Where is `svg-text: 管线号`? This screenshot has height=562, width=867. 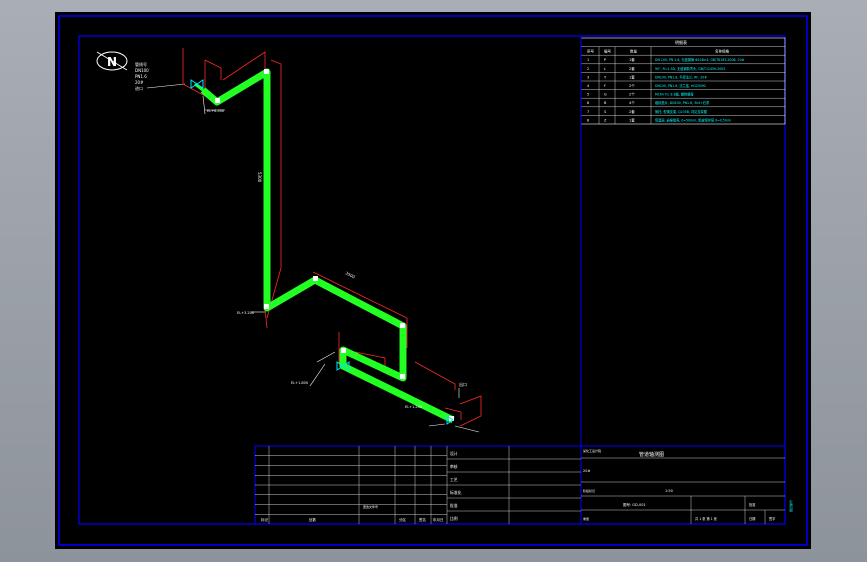
svg-text: 管线号 is located at coordinates (141, 64).